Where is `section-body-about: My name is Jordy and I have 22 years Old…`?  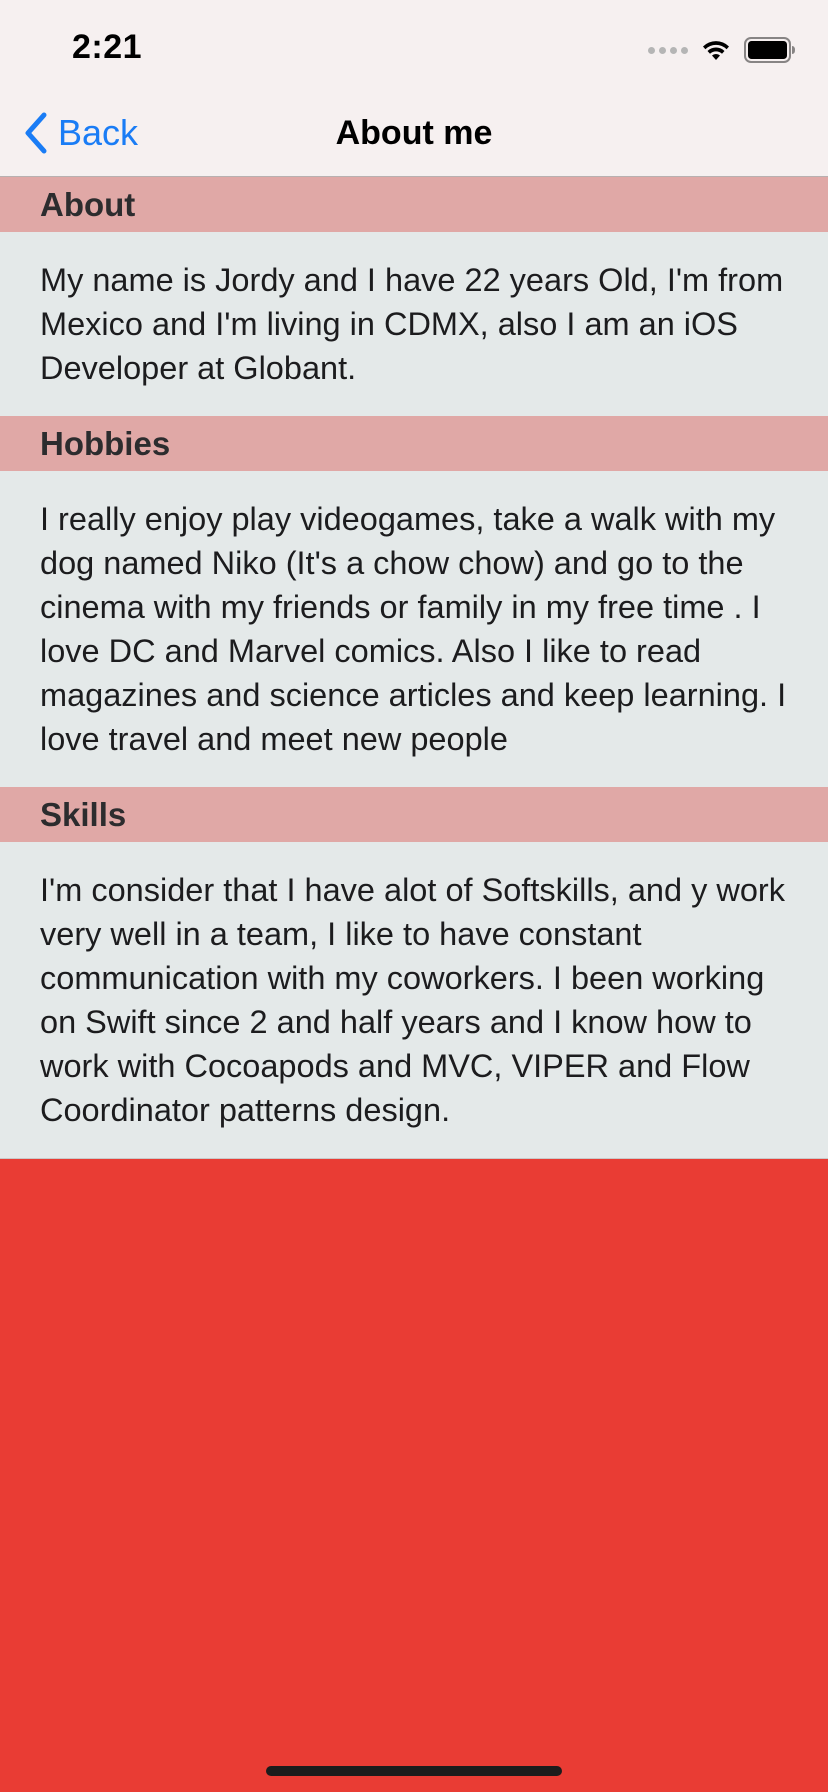 section-body-about: My name is Jordy and I have 22 years Old… is located at coordinates (414, 324).